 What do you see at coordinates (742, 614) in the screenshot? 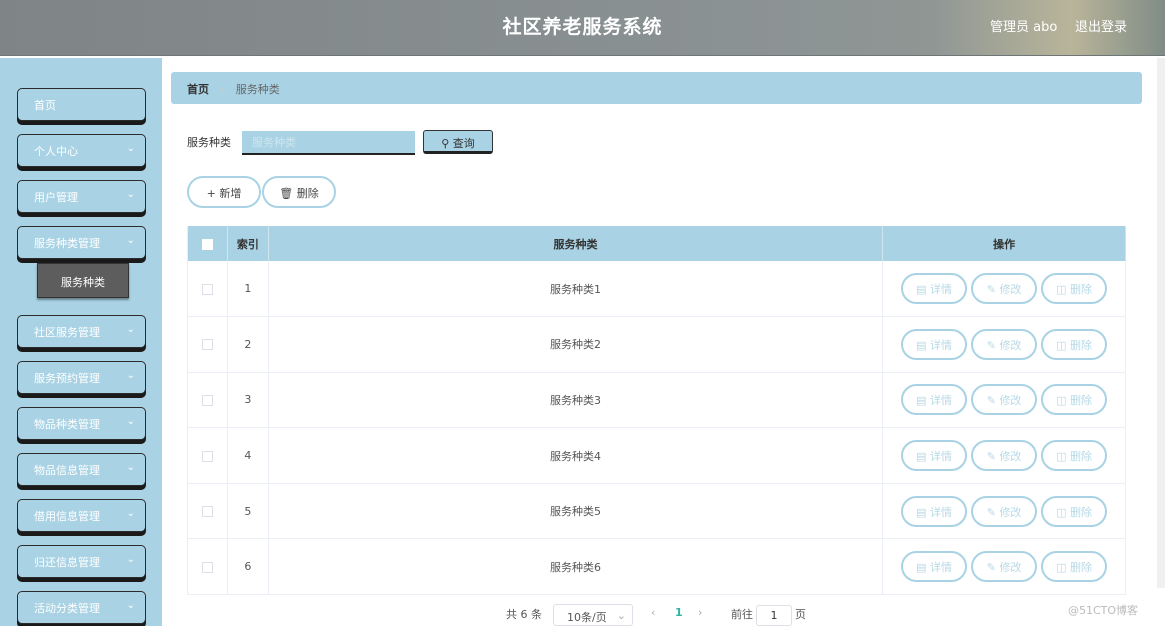
I see `goto-label: 前往` at bounding box center [742, 614].